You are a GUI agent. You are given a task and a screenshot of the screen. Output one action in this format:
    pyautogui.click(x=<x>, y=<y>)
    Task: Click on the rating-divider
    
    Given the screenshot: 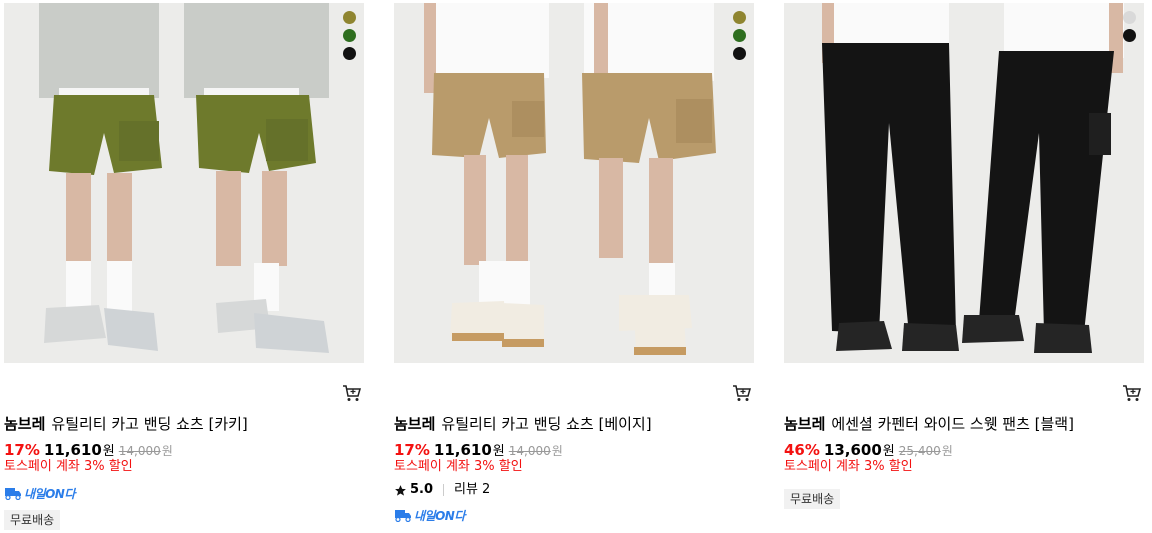 What is the action you would take?
    pyautogui.click(x=444, y=490)
    